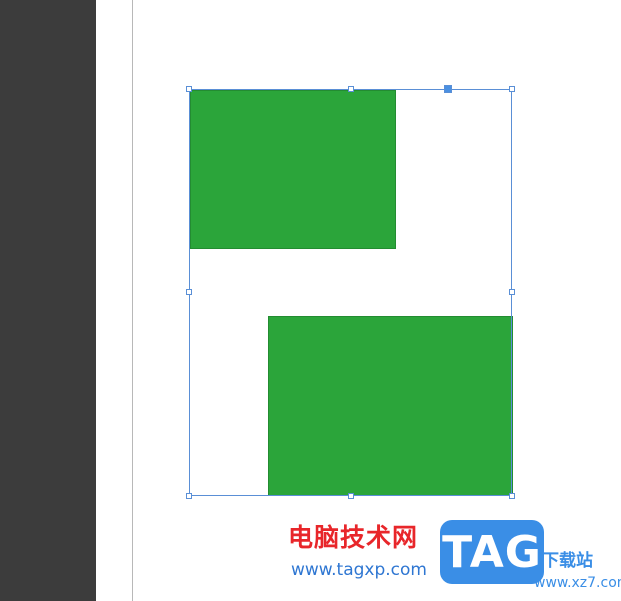 Image resolution: width=621 pixels, height=601 pixels. I want to click on resize-handle-bottom-left, so click(189, 496).